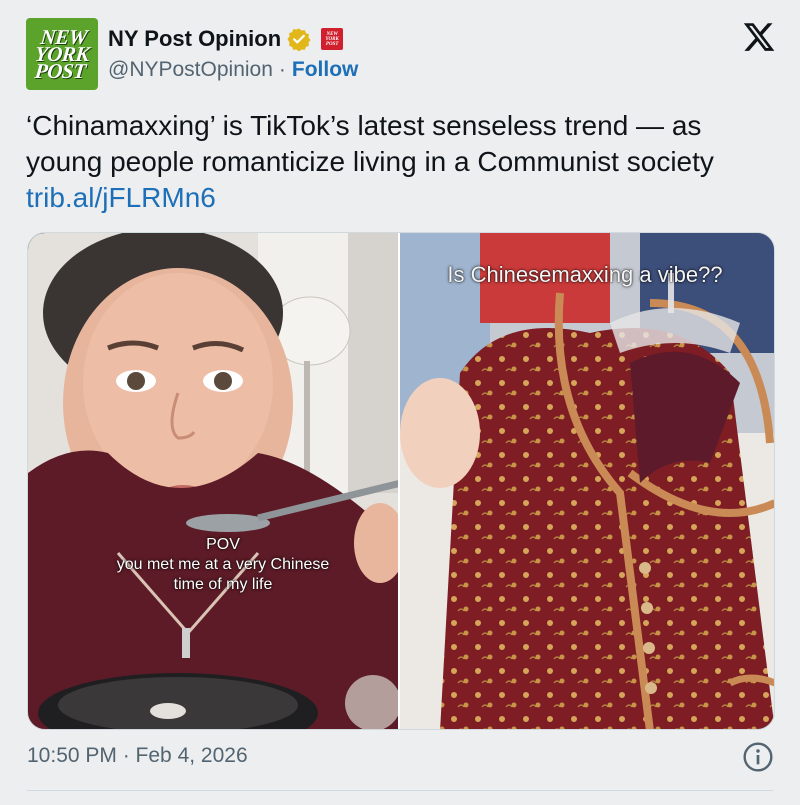  I want to click on avatar: NEW YORK POST, so click(62, 54).